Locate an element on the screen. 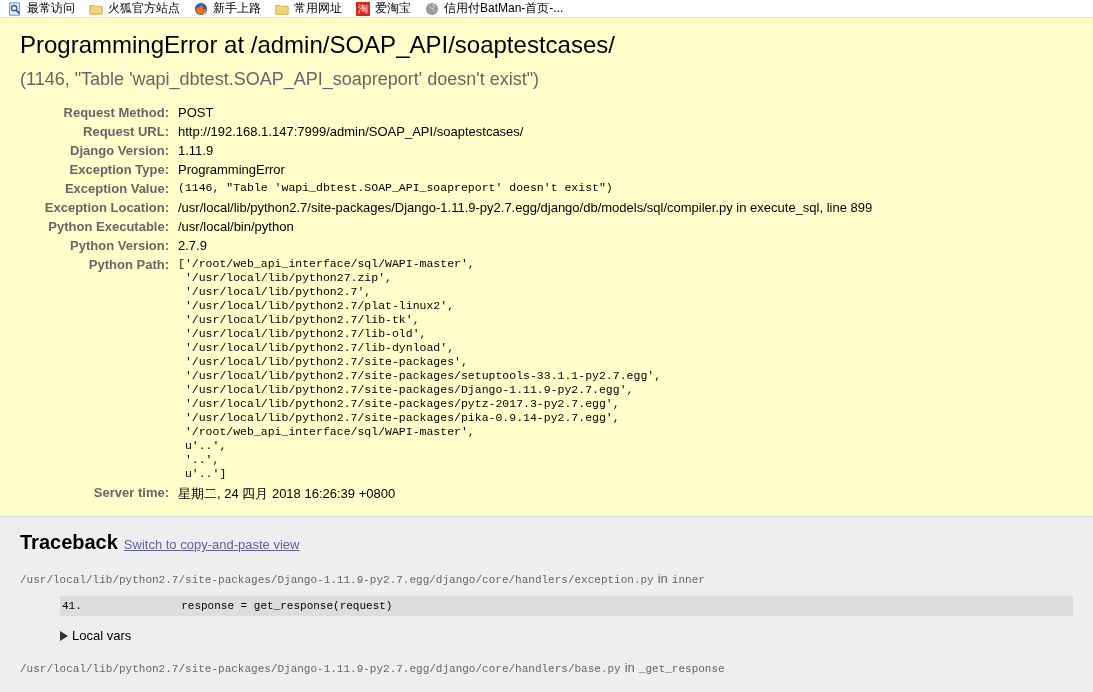 This screenshot has width=1093, height=692. error-title: ProgrammingError at /admin/SOAP_API/soaptestcases/ is located at coordinates (318, 45).